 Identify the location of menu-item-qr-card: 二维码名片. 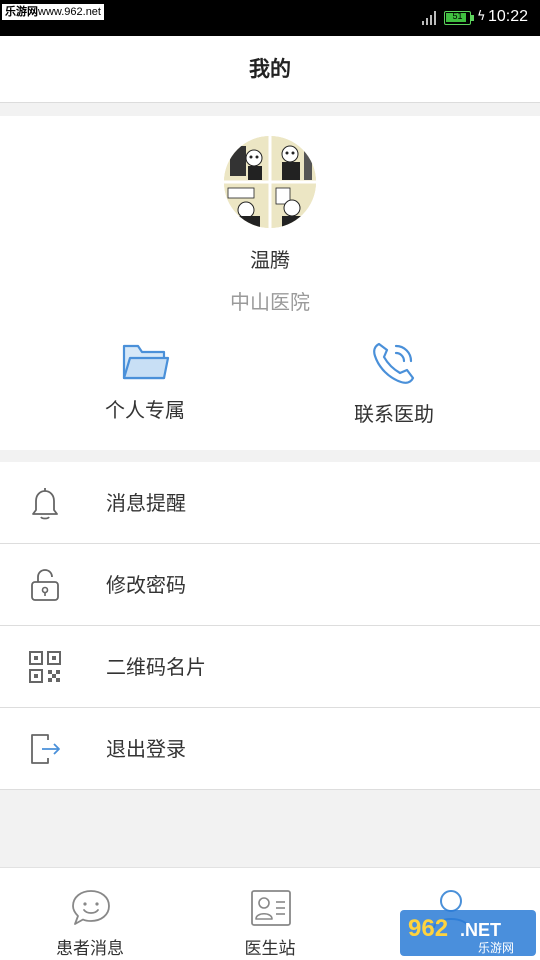
(270, 667).